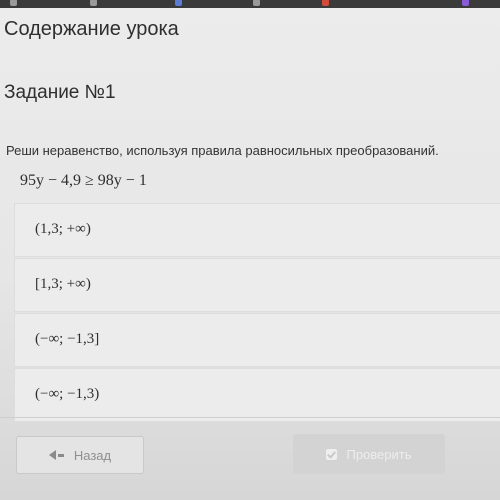  Describe the element at coordinates (257, 340) in the screenshot. I see `answer-option: (−∞; −1,3]` at that location.